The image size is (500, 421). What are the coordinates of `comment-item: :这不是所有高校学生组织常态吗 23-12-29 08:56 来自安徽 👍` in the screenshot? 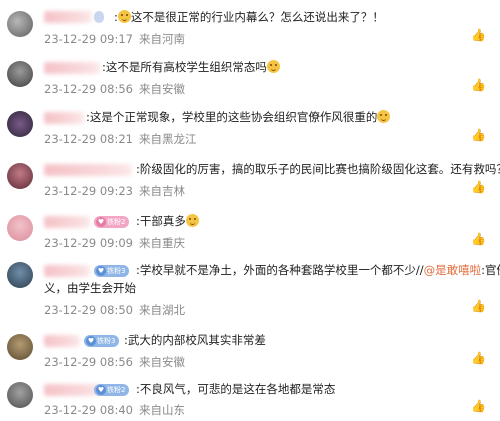 It's located at (250, 77).